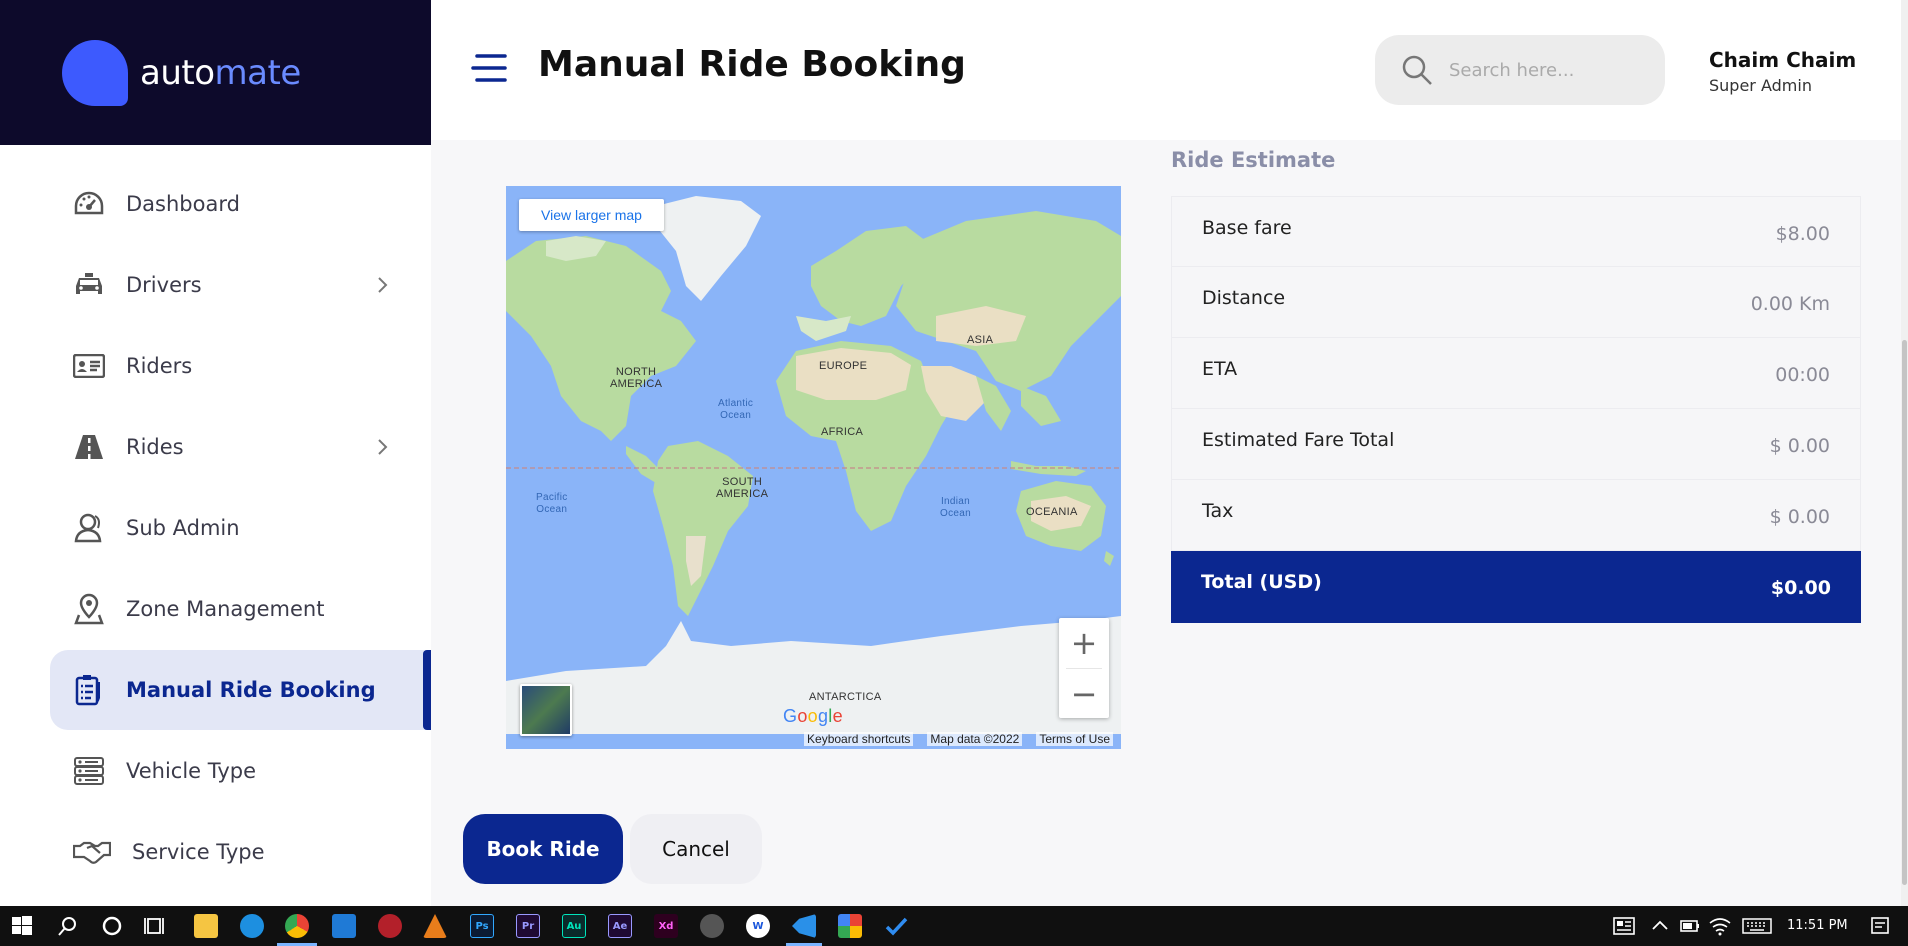  I want to click on estimate-label: Distance, so click(1244, 298).